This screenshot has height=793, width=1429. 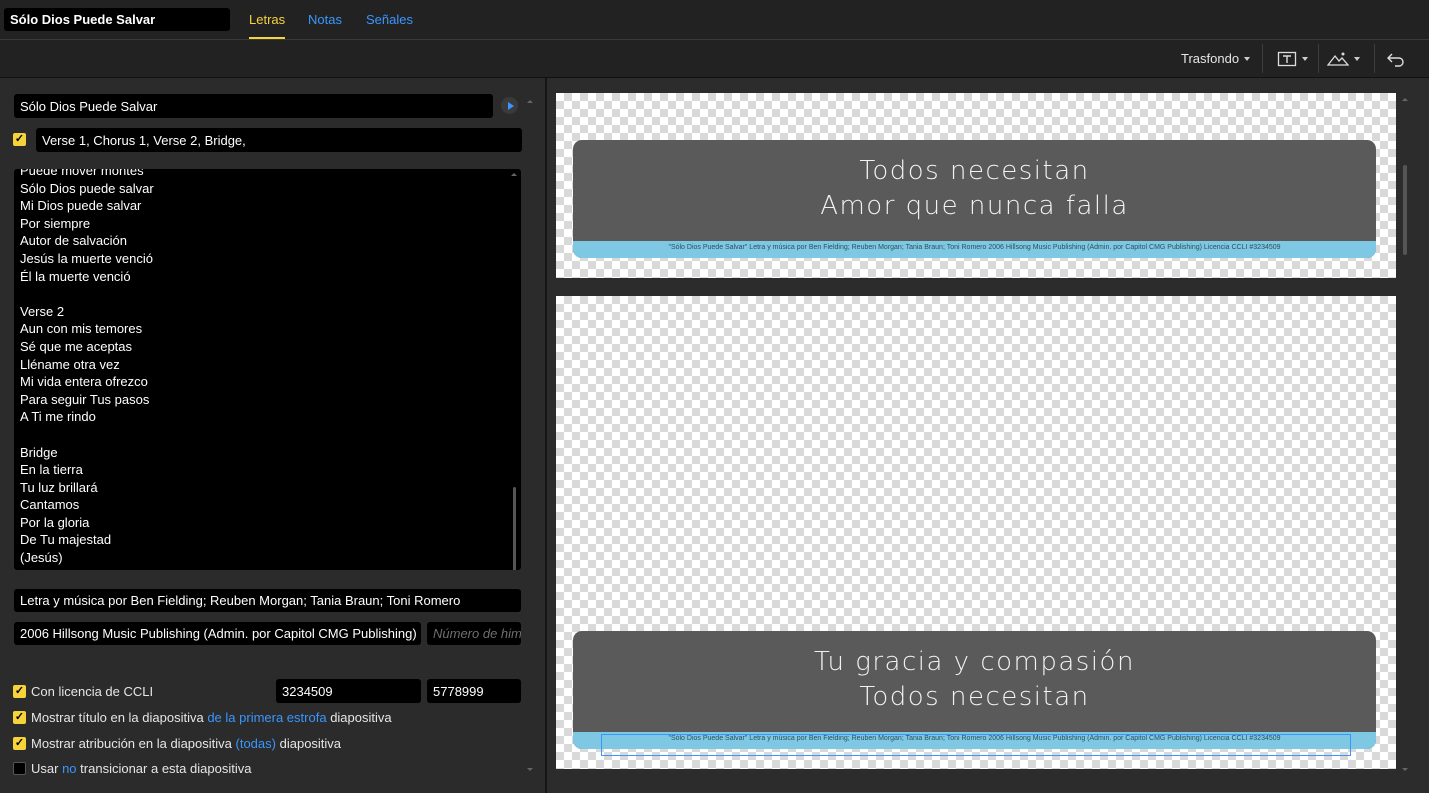 I want to click on show-attribution-checkbox: ✓, so click(x=19, y=743).